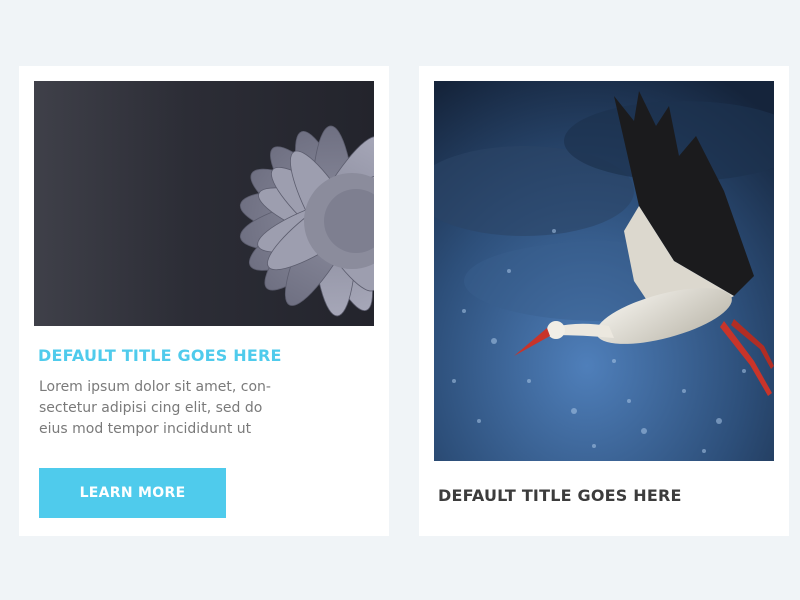 This screenshot has height=600, width=800. I want to click on learn-more-button: LEARN MORE, so click(132, 493).